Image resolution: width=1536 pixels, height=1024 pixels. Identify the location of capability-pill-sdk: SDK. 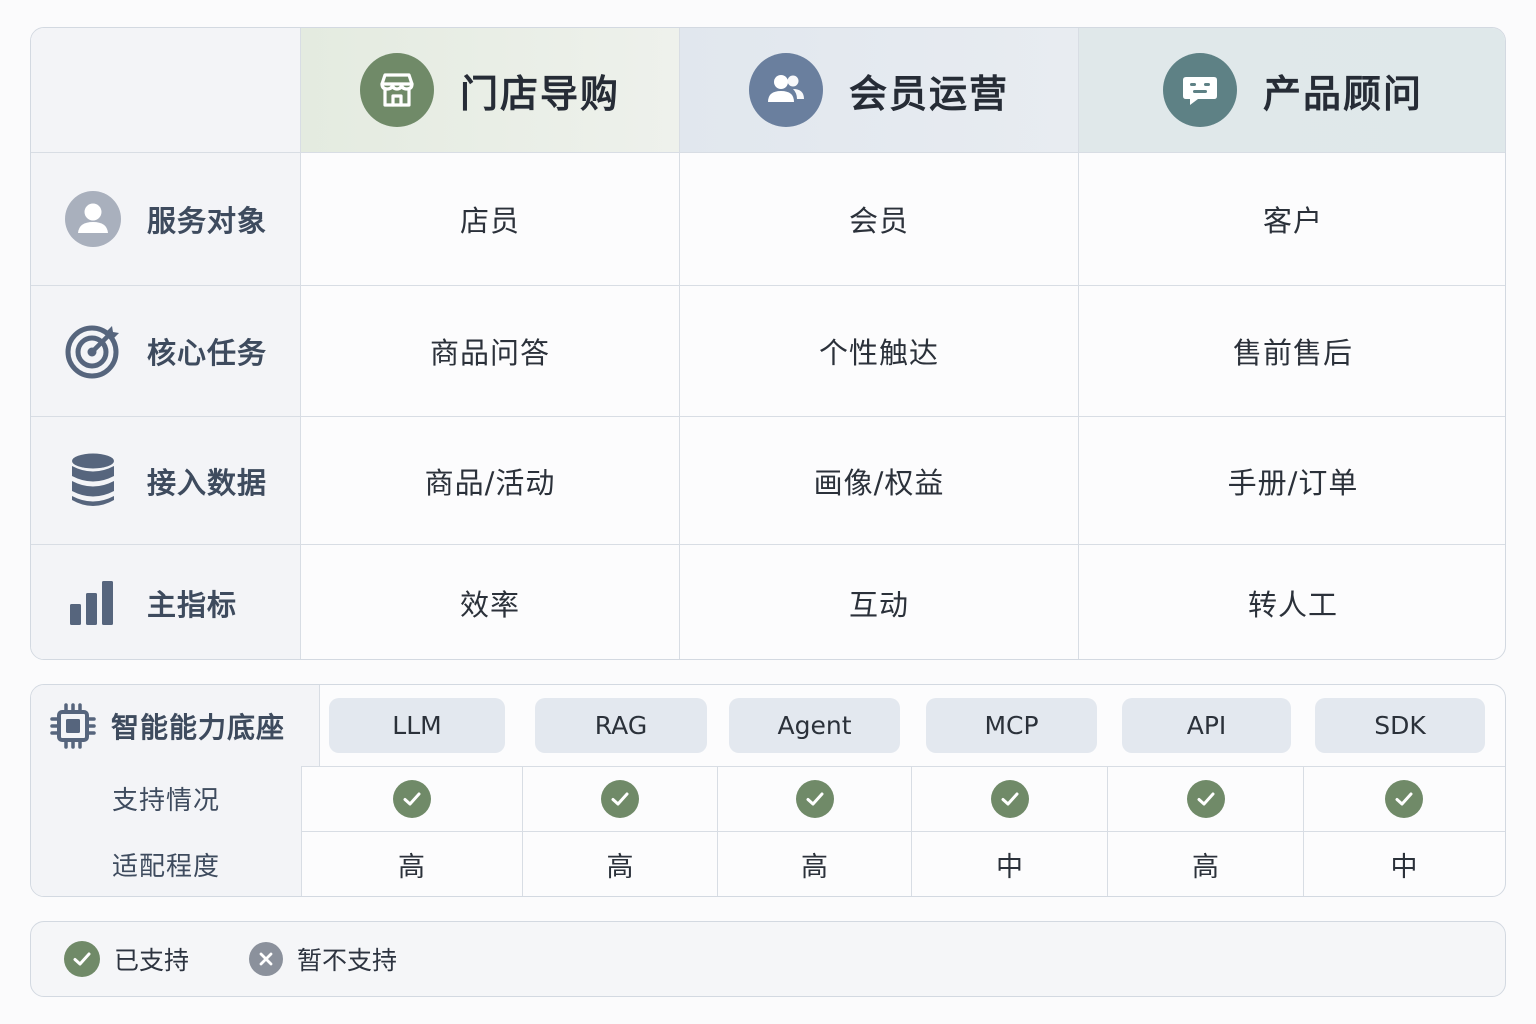
(1400, 725).